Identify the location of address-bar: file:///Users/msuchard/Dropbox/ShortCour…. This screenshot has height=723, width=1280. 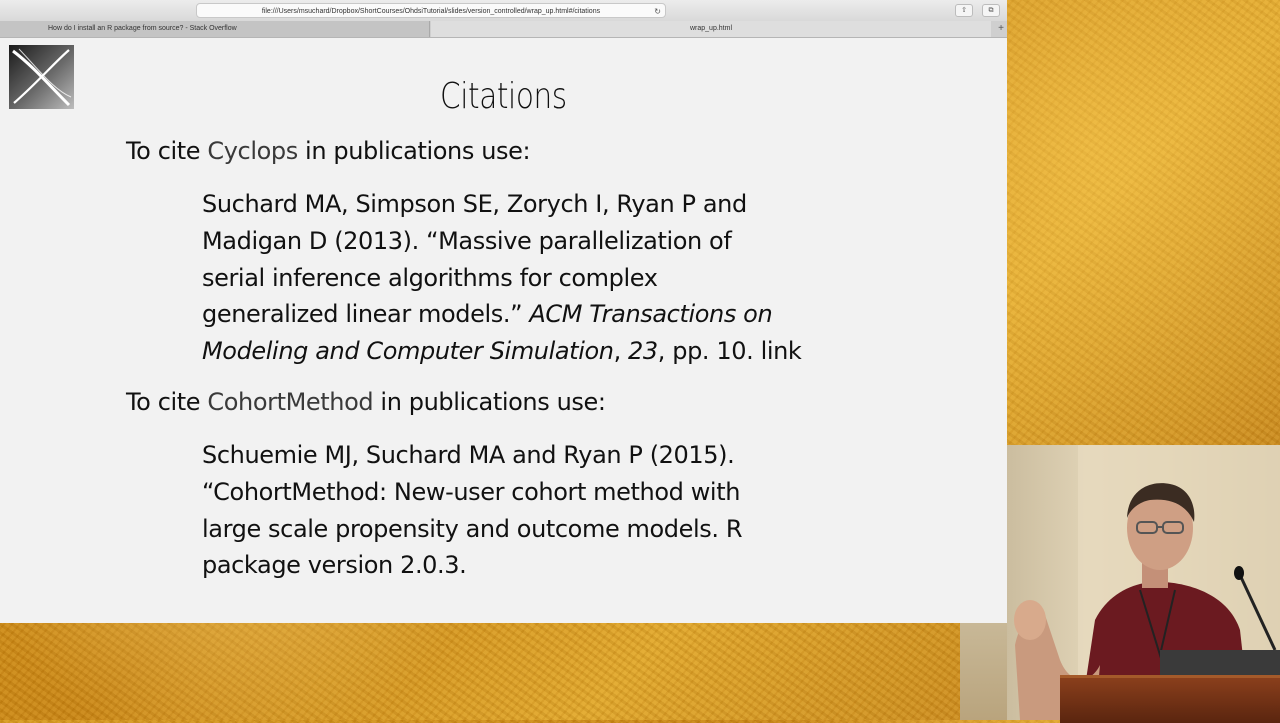
(431, 10).